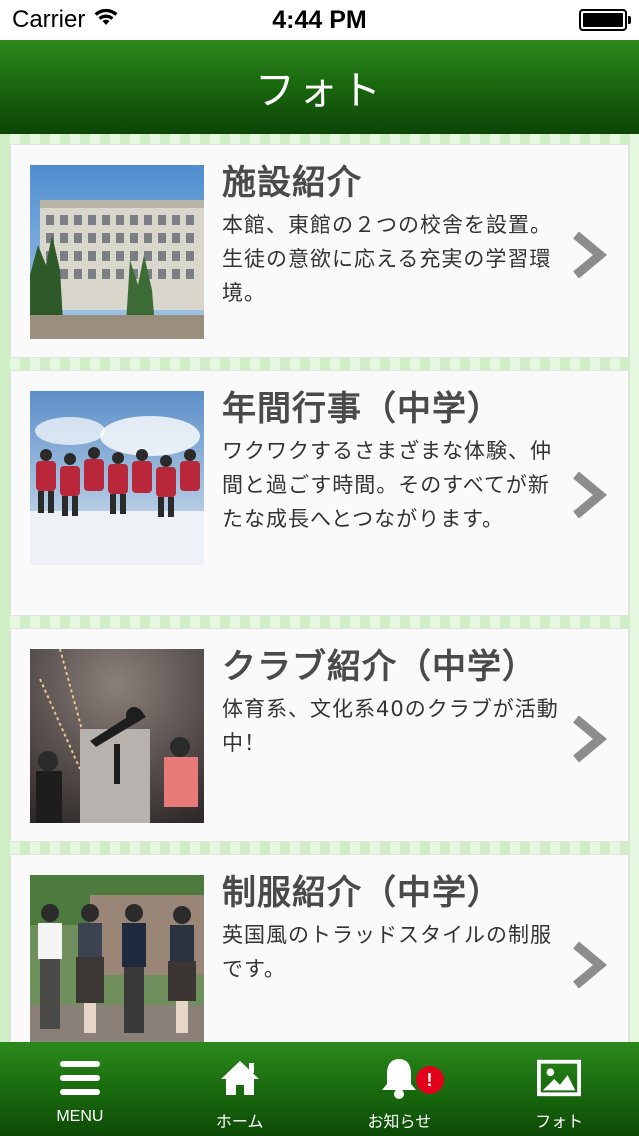 Image resolution: width=639 pixels, height=1136 pixels. I want to click on home-icon, so click(240, 1078).